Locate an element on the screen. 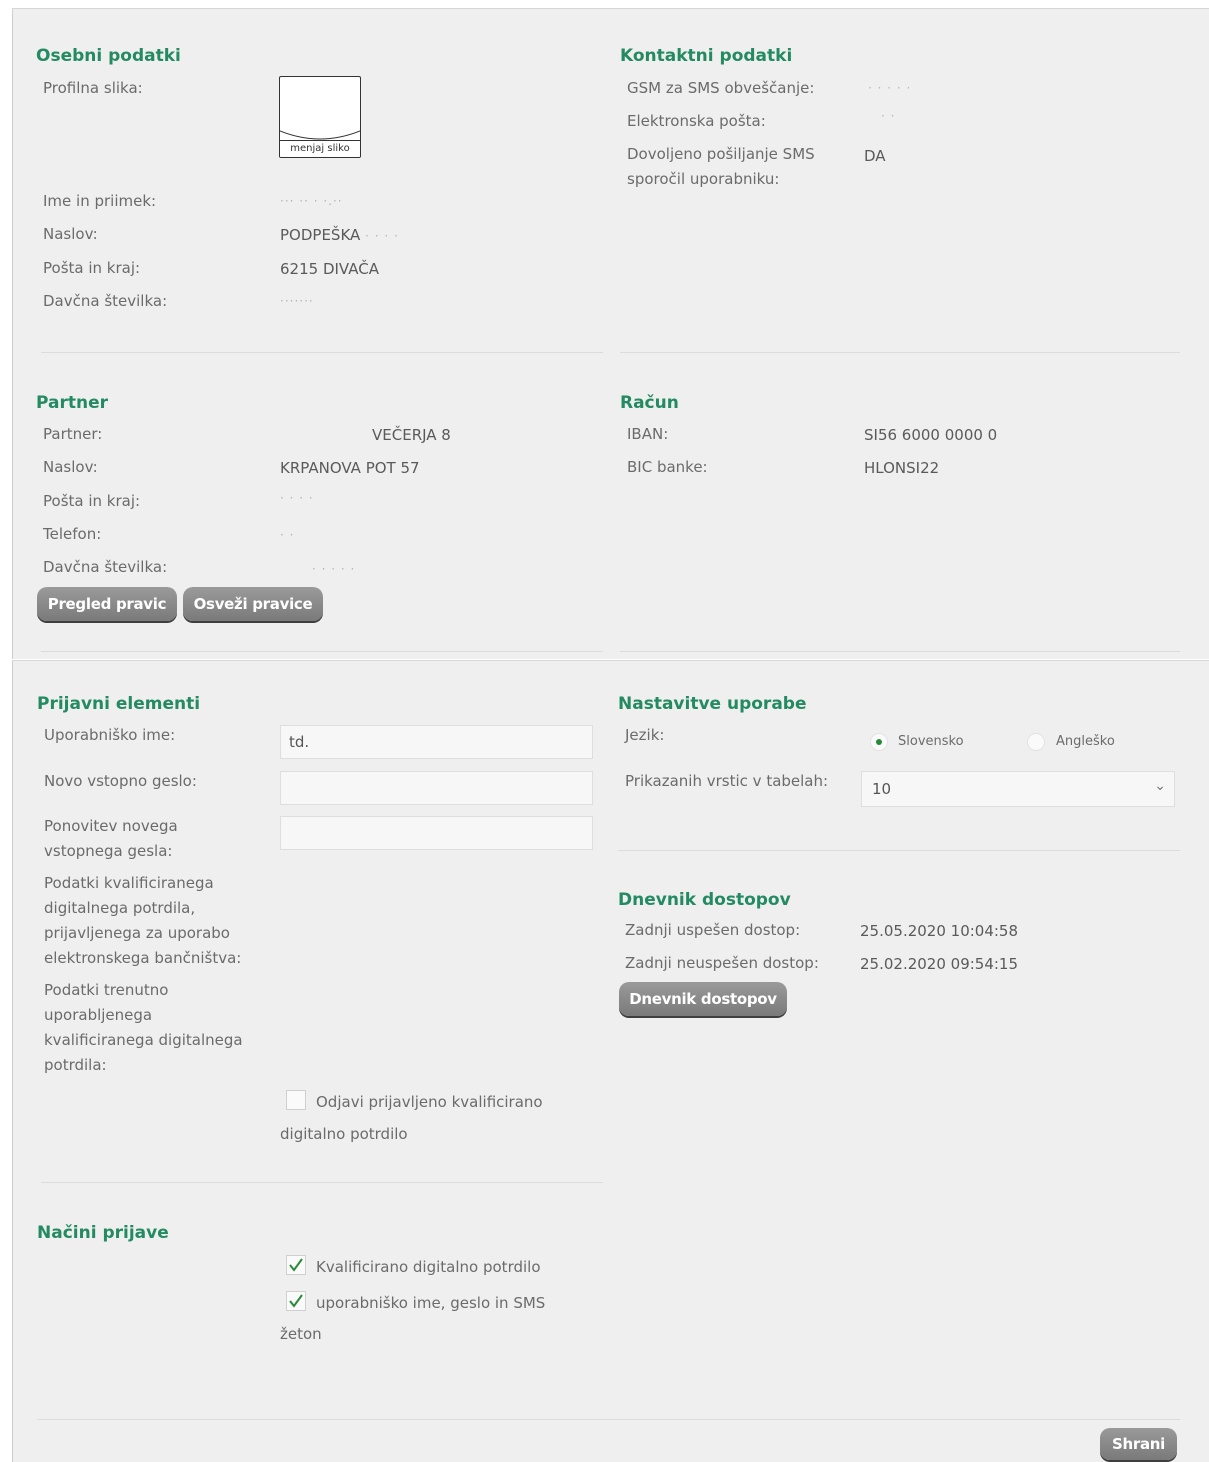 The width and height of the screenshot is (1209, 1462). tax-label: Davčna številka: is located at coordinates (105, 301).